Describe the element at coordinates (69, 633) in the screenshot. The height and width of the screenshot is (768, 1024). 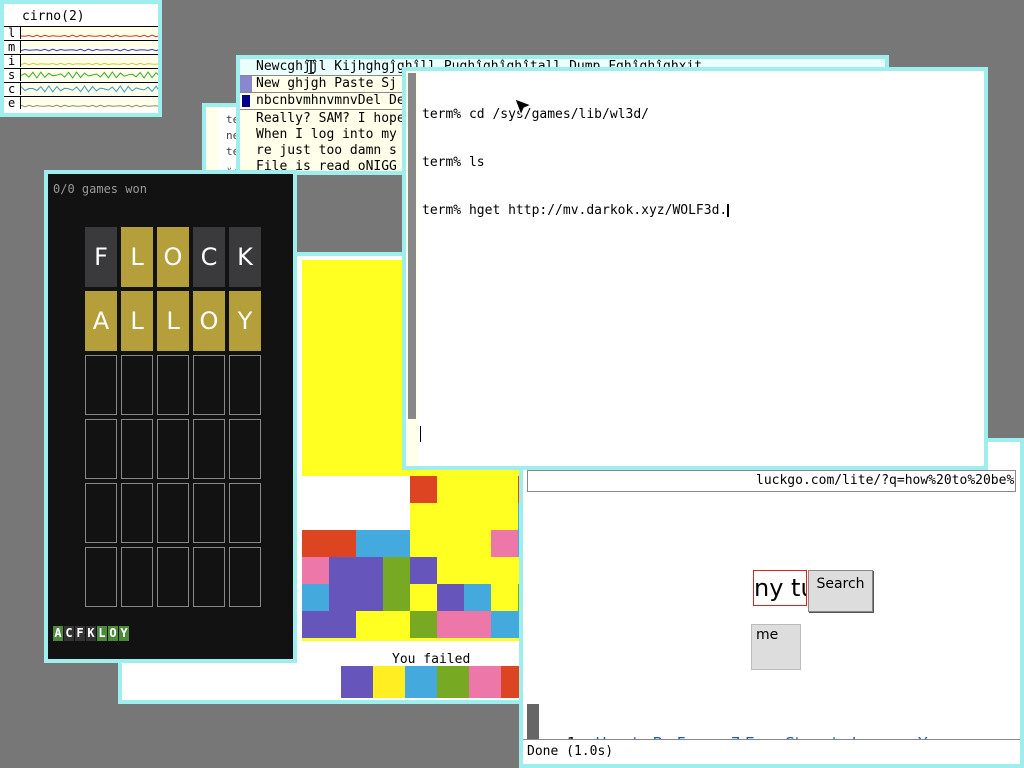
I see `used-letter: C` at that location.